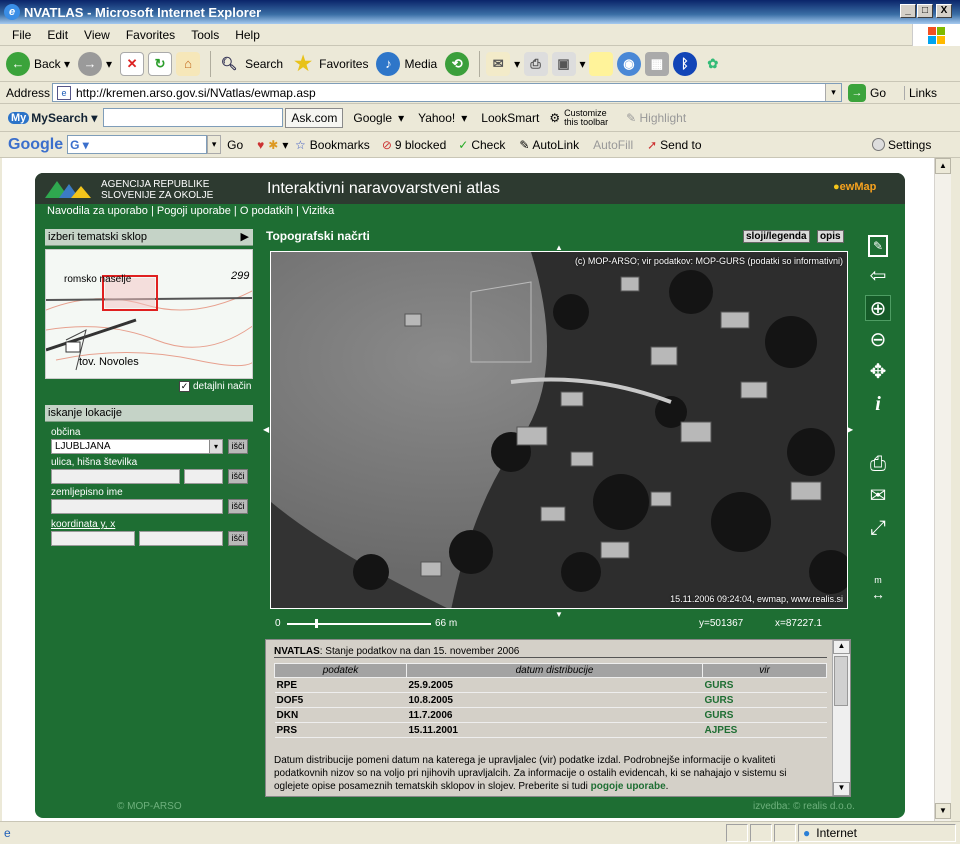 The height and width of the screenshot is (844, 960). Describe the element at coordinates (214, 144) in the screenshot. I see `google-dropdown-icon: ▾` at that location.